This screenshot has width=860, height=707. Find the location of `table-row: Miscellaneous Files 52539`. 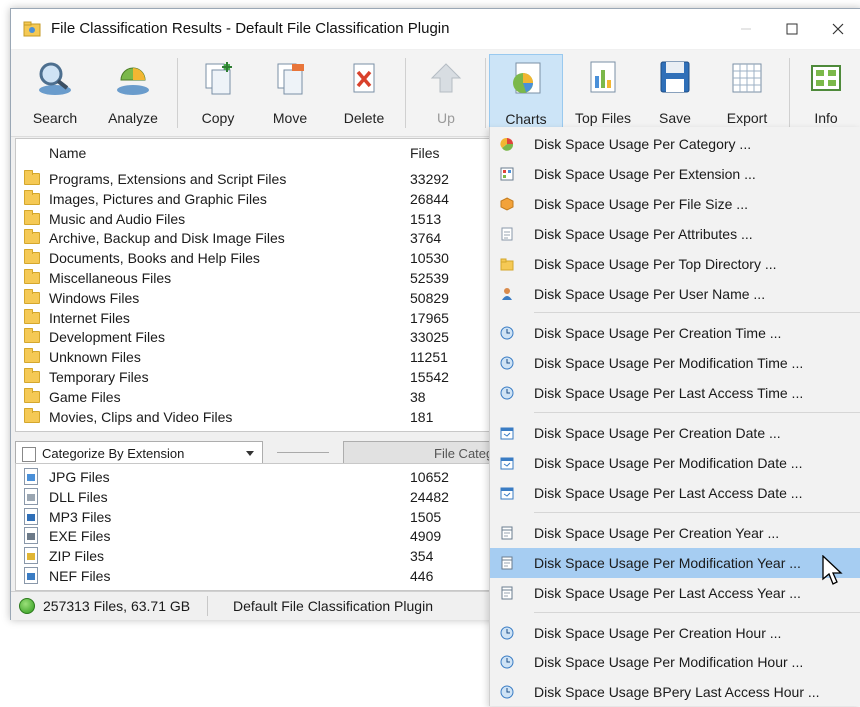

table-row: Miscellaneous Files 52539 is located at coordinates (255, 278).